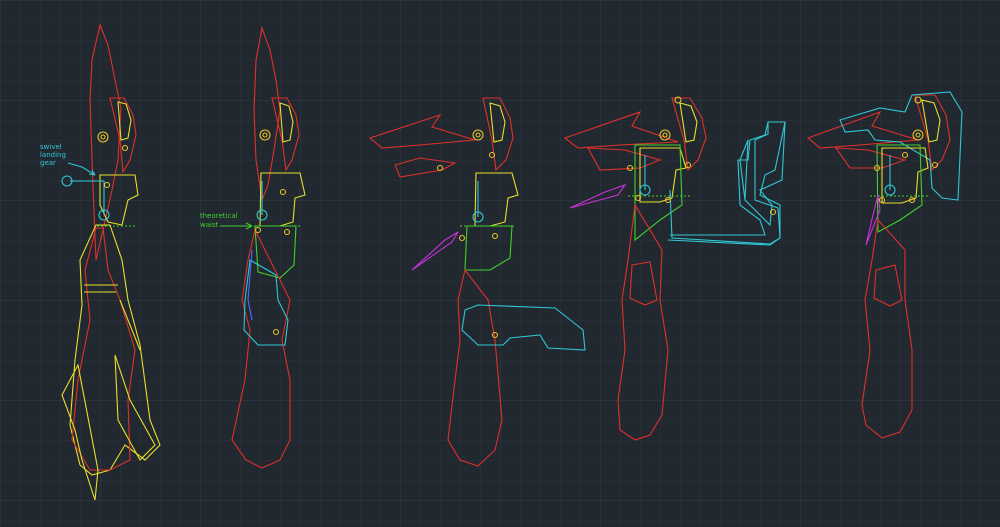 This screenshot has height=527, width=1000. Describe the element at coordinates (48, 163) in the screenshot. I see `annotation-swivel-label: gear` at that location.